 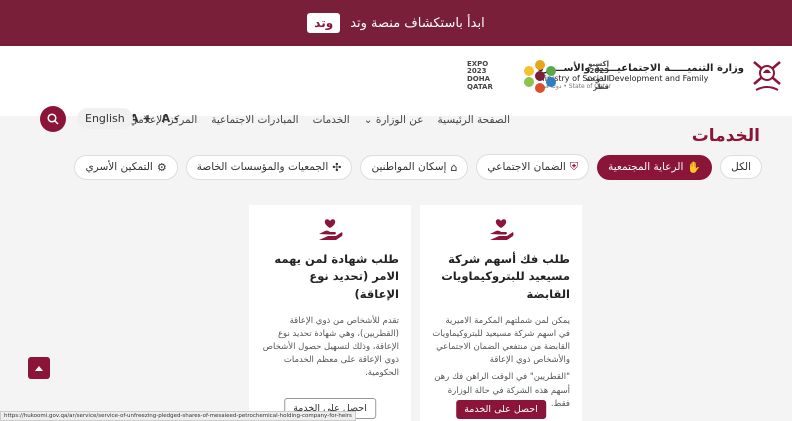 I want to click on tab-citizen-housing: ⌂ إسكان المواطنين, so click(x=414, y=167).